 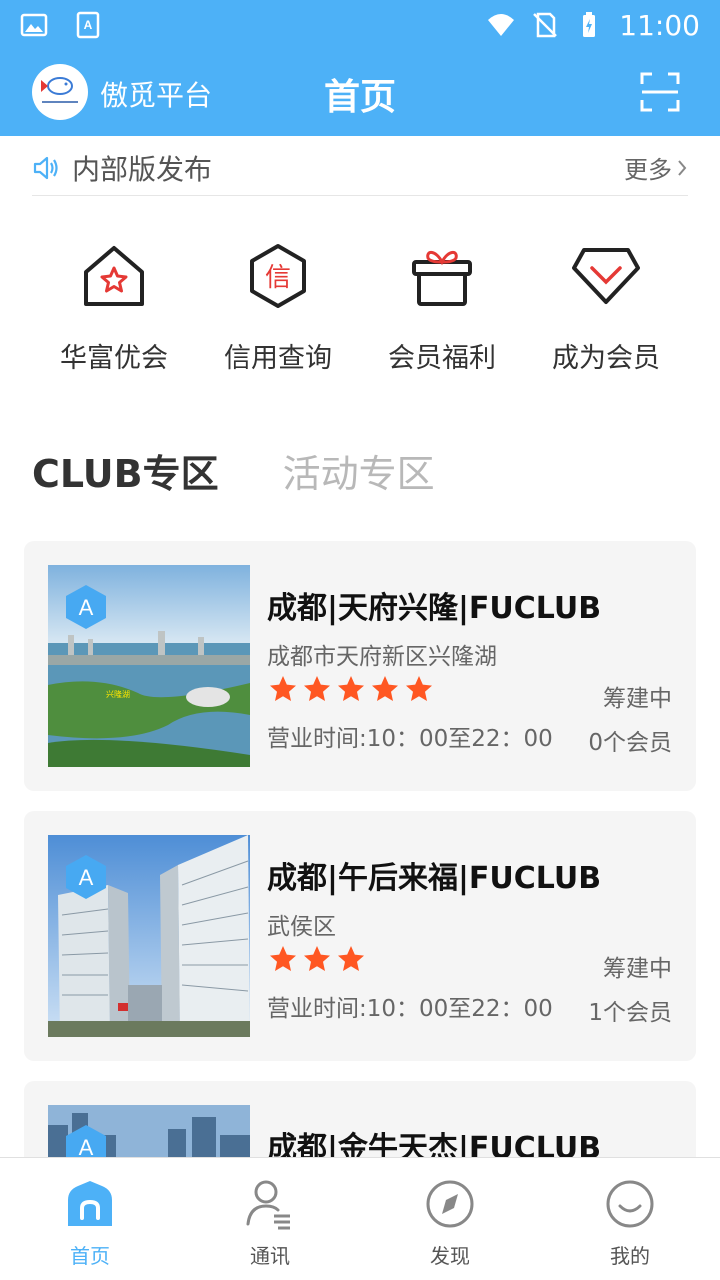 What do you see at coordinates (630, 1204) in the screenshot?
I see `smile-icon` at bounding box center [630, 1204].